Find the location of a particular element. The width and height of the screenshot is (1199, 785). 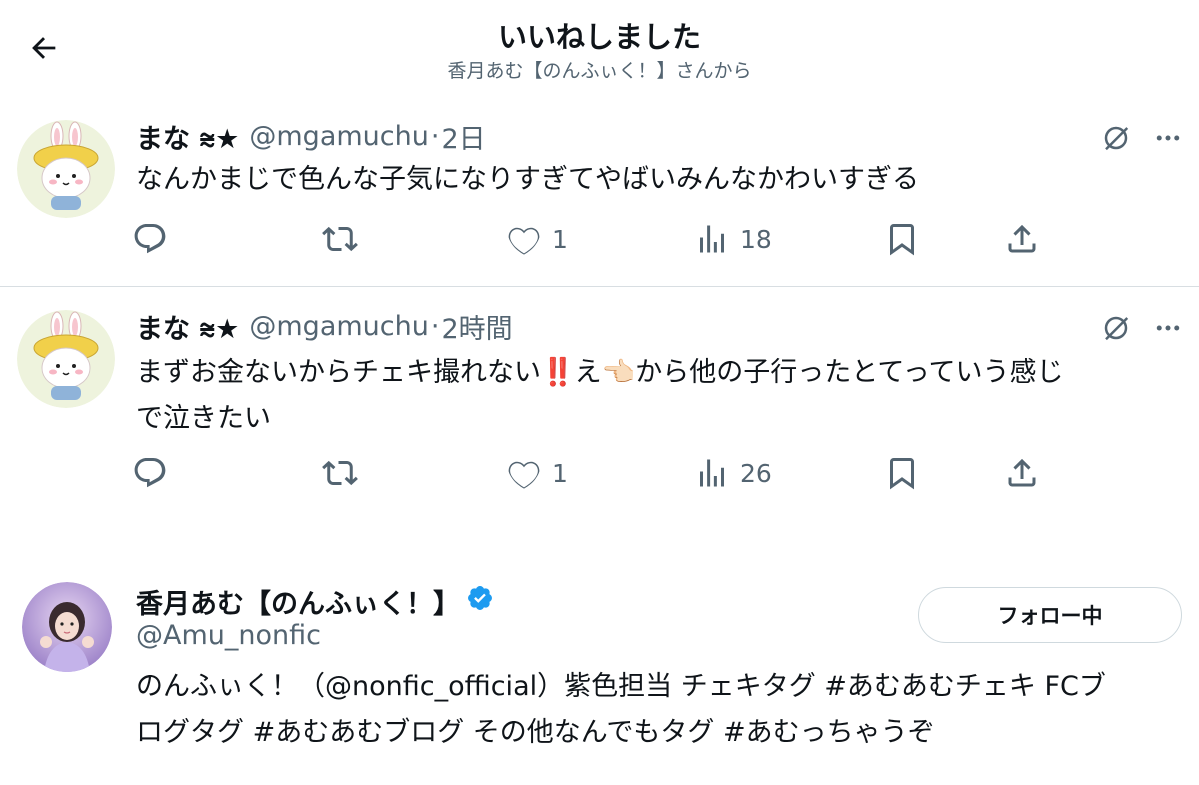

timestamp: 2時間 is located at coordinates (476, 326).